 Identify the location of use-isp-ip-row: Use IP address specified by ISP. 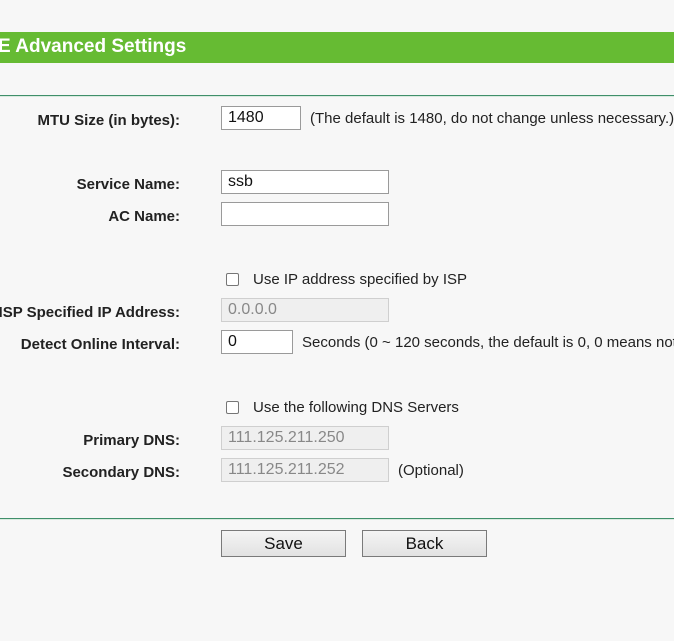
(346, 279).